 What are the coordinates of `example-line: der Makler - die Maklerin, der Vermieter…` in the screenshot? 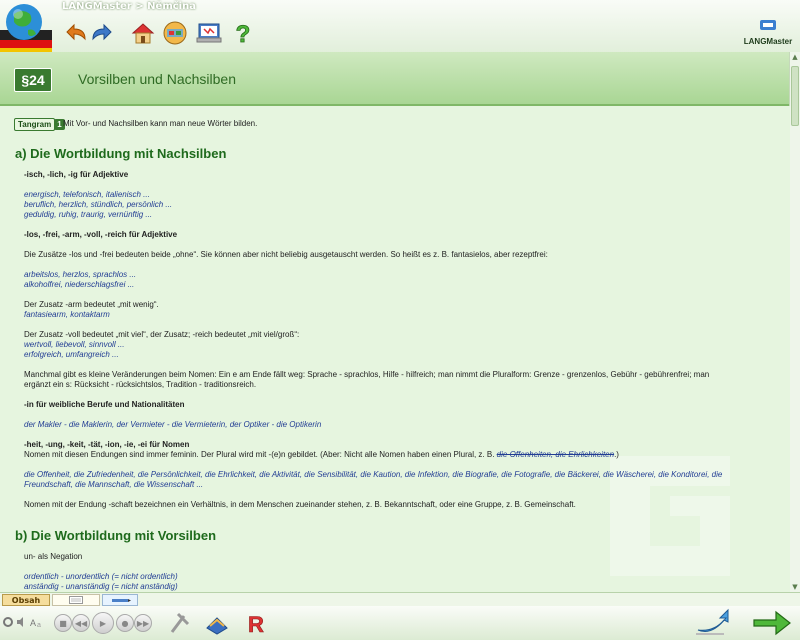 It's located at (173, 424).